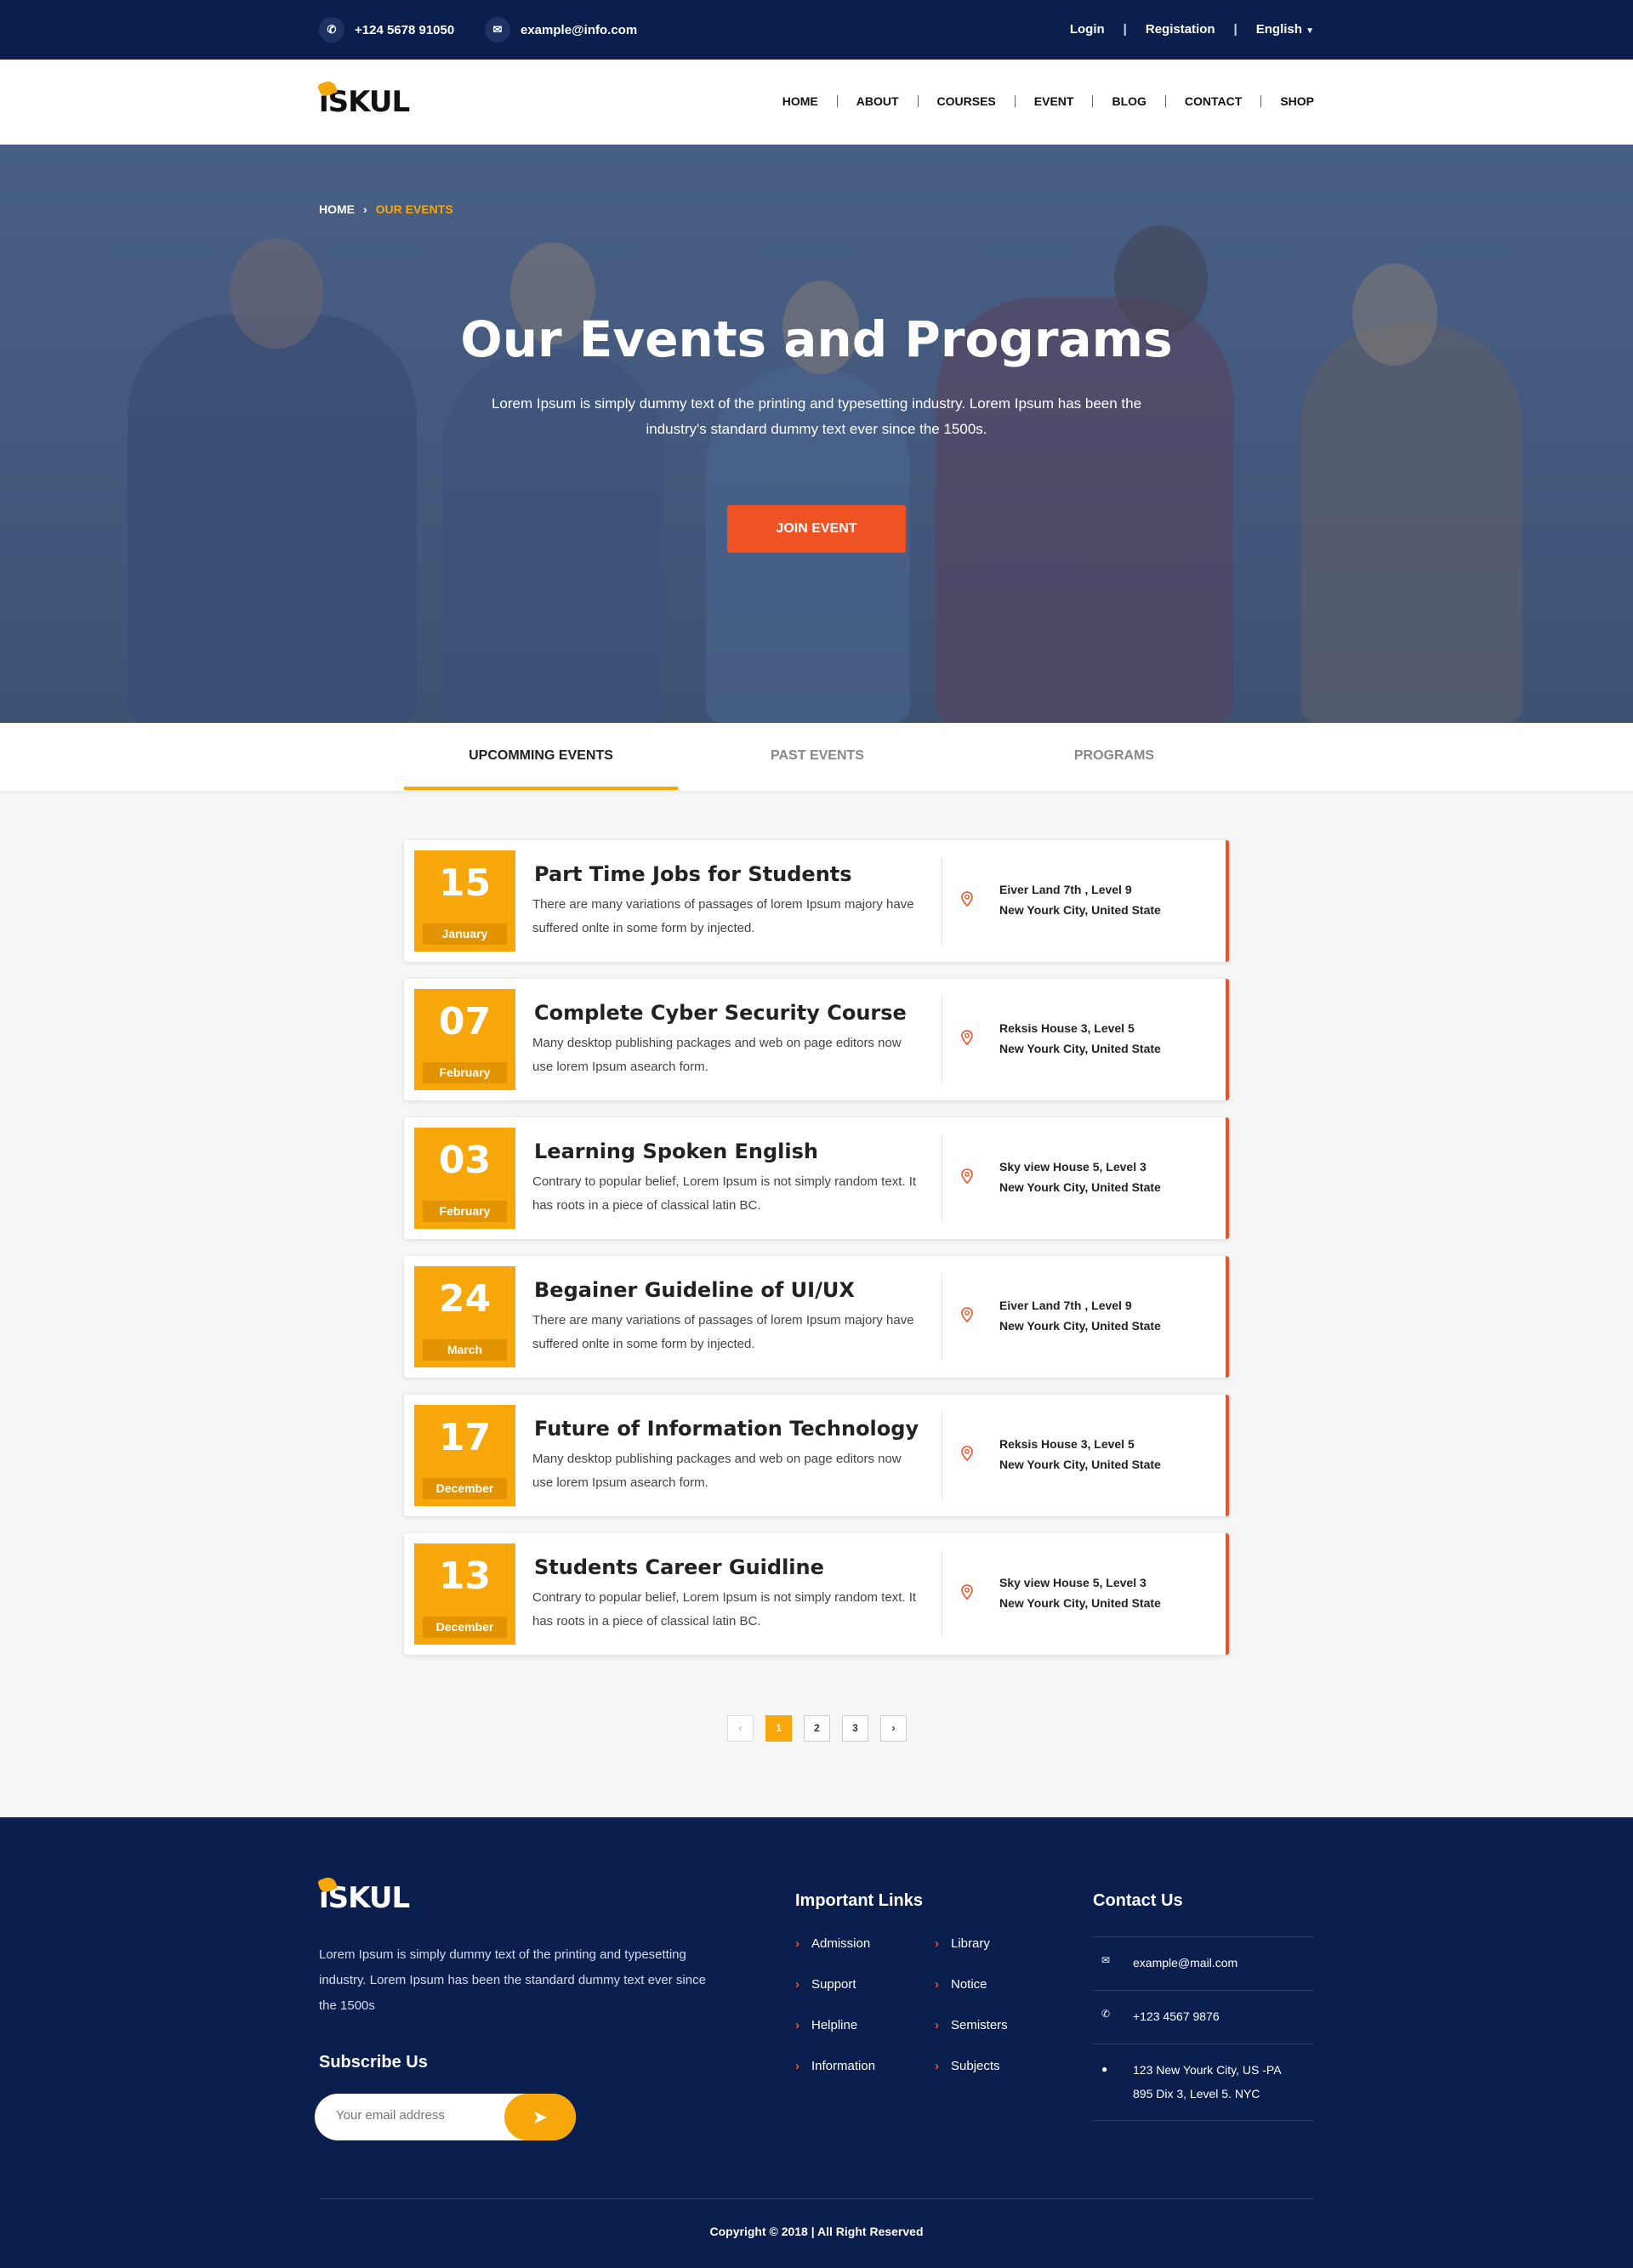 The width and height of the screenshot is (1633, 2268). What do you see at coordinates (373, 2062) in the screenshot?
I see `subscribe-heading: Subscribe Us` at bounding box center [373, 2062].